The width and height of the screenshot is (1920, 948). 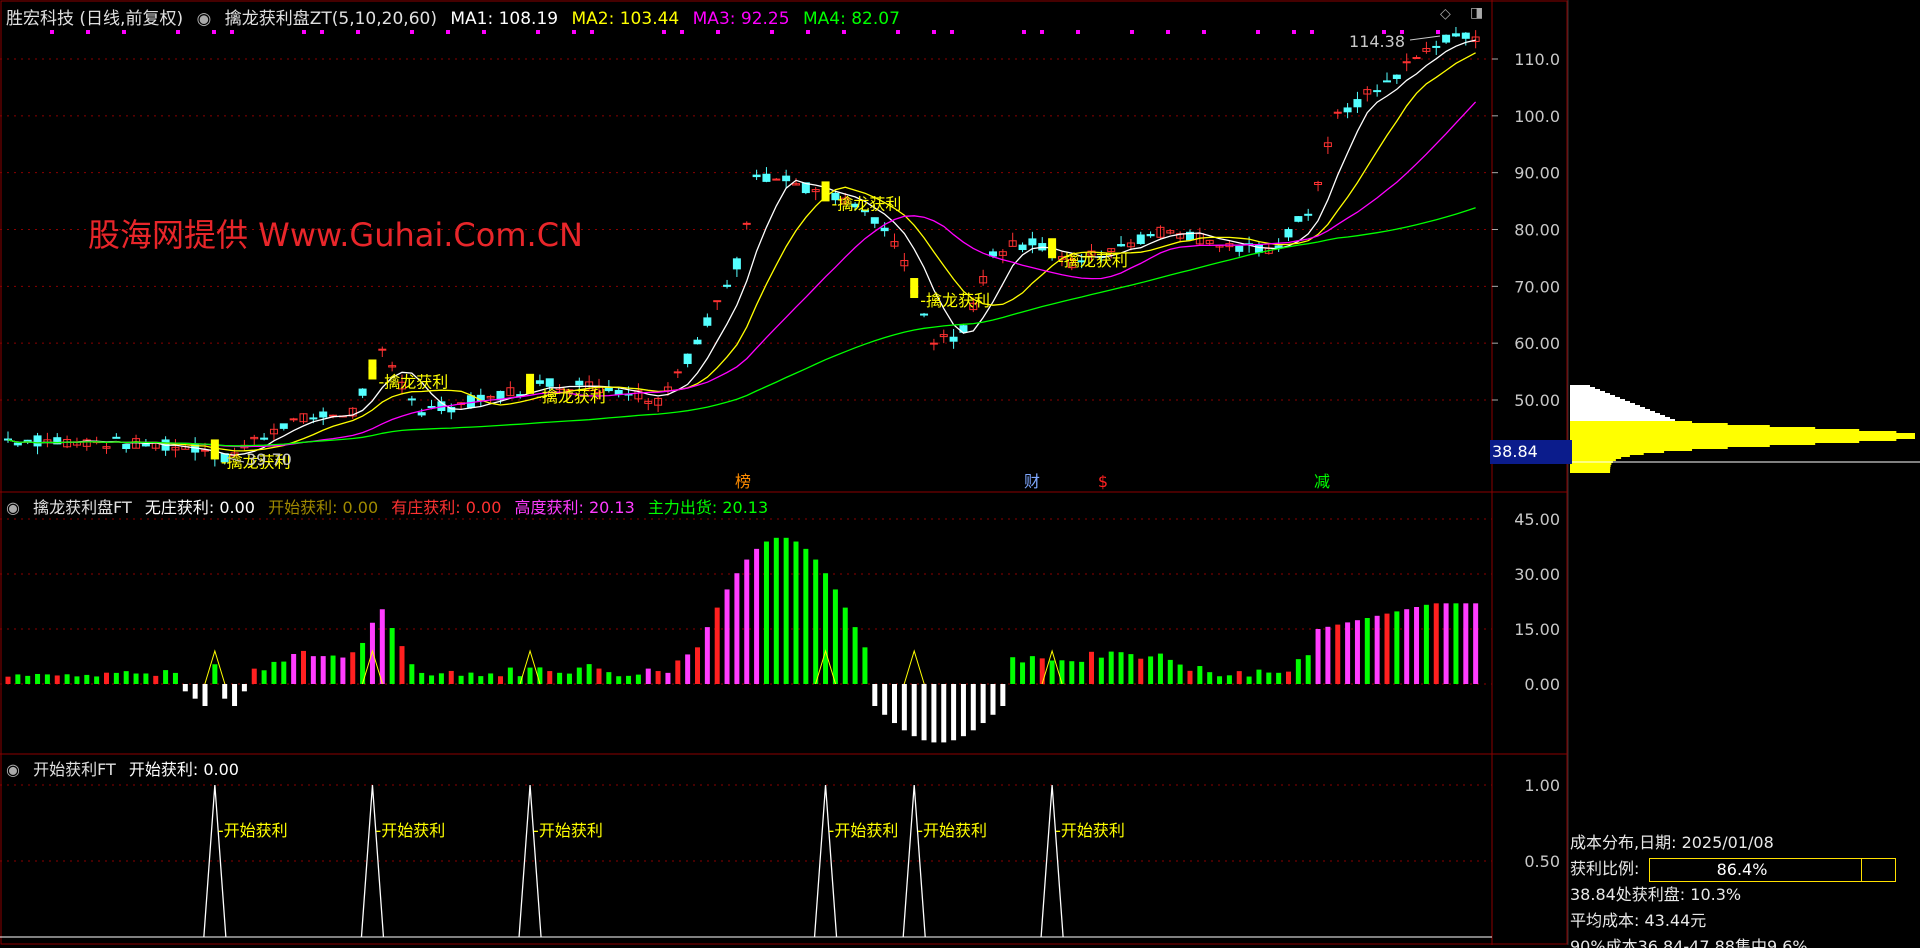 I want to click on start-spike, so click(x=914, y=861).